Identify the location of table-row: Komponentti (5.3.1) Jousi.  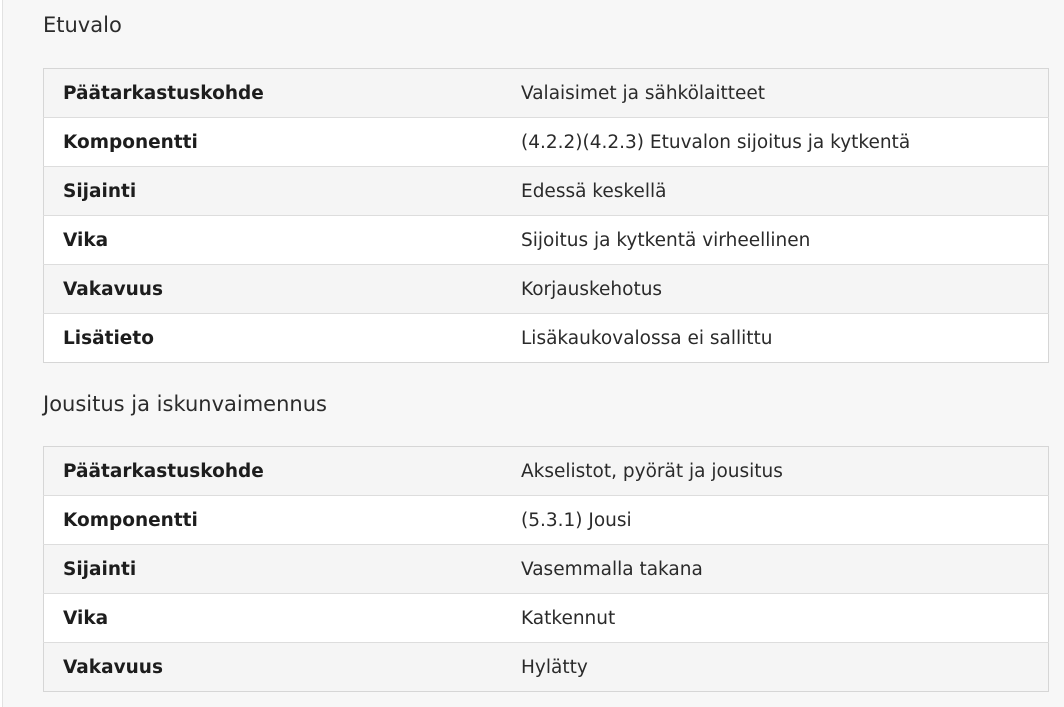
(546, 520).